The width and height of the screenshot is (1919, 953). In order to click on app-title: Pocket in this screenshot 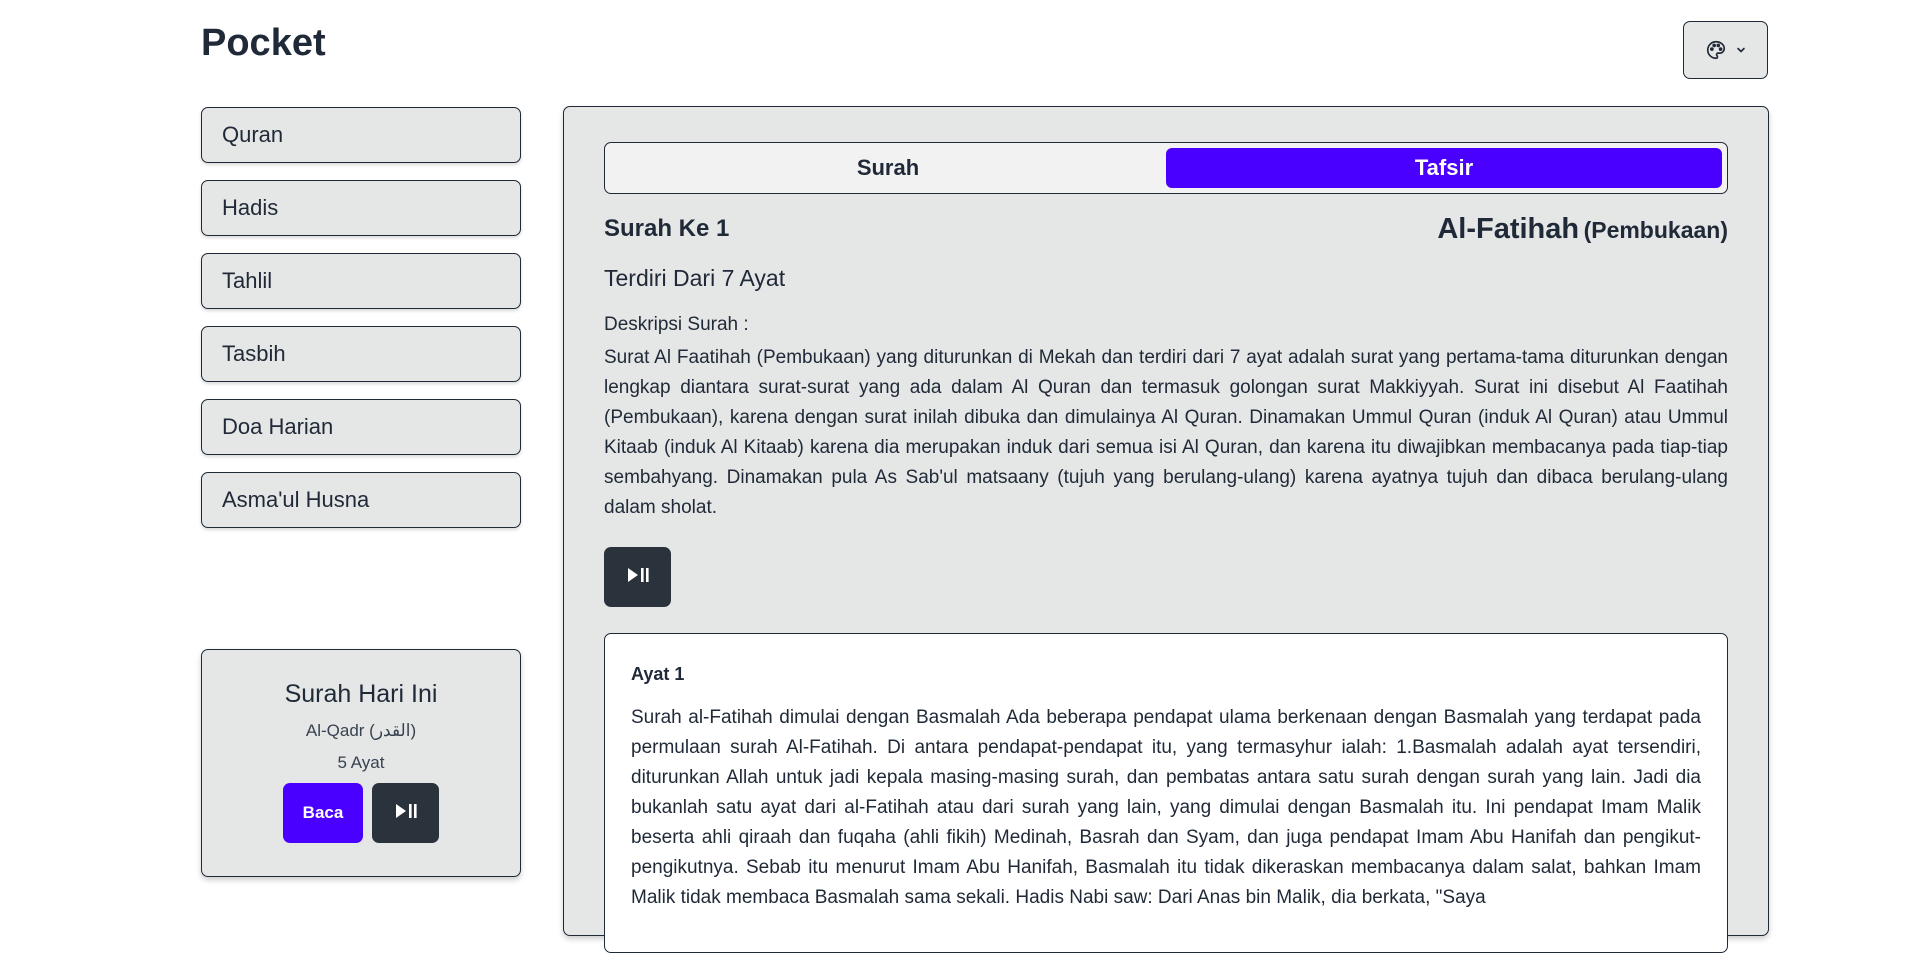, I will do `click(263, 43)`.